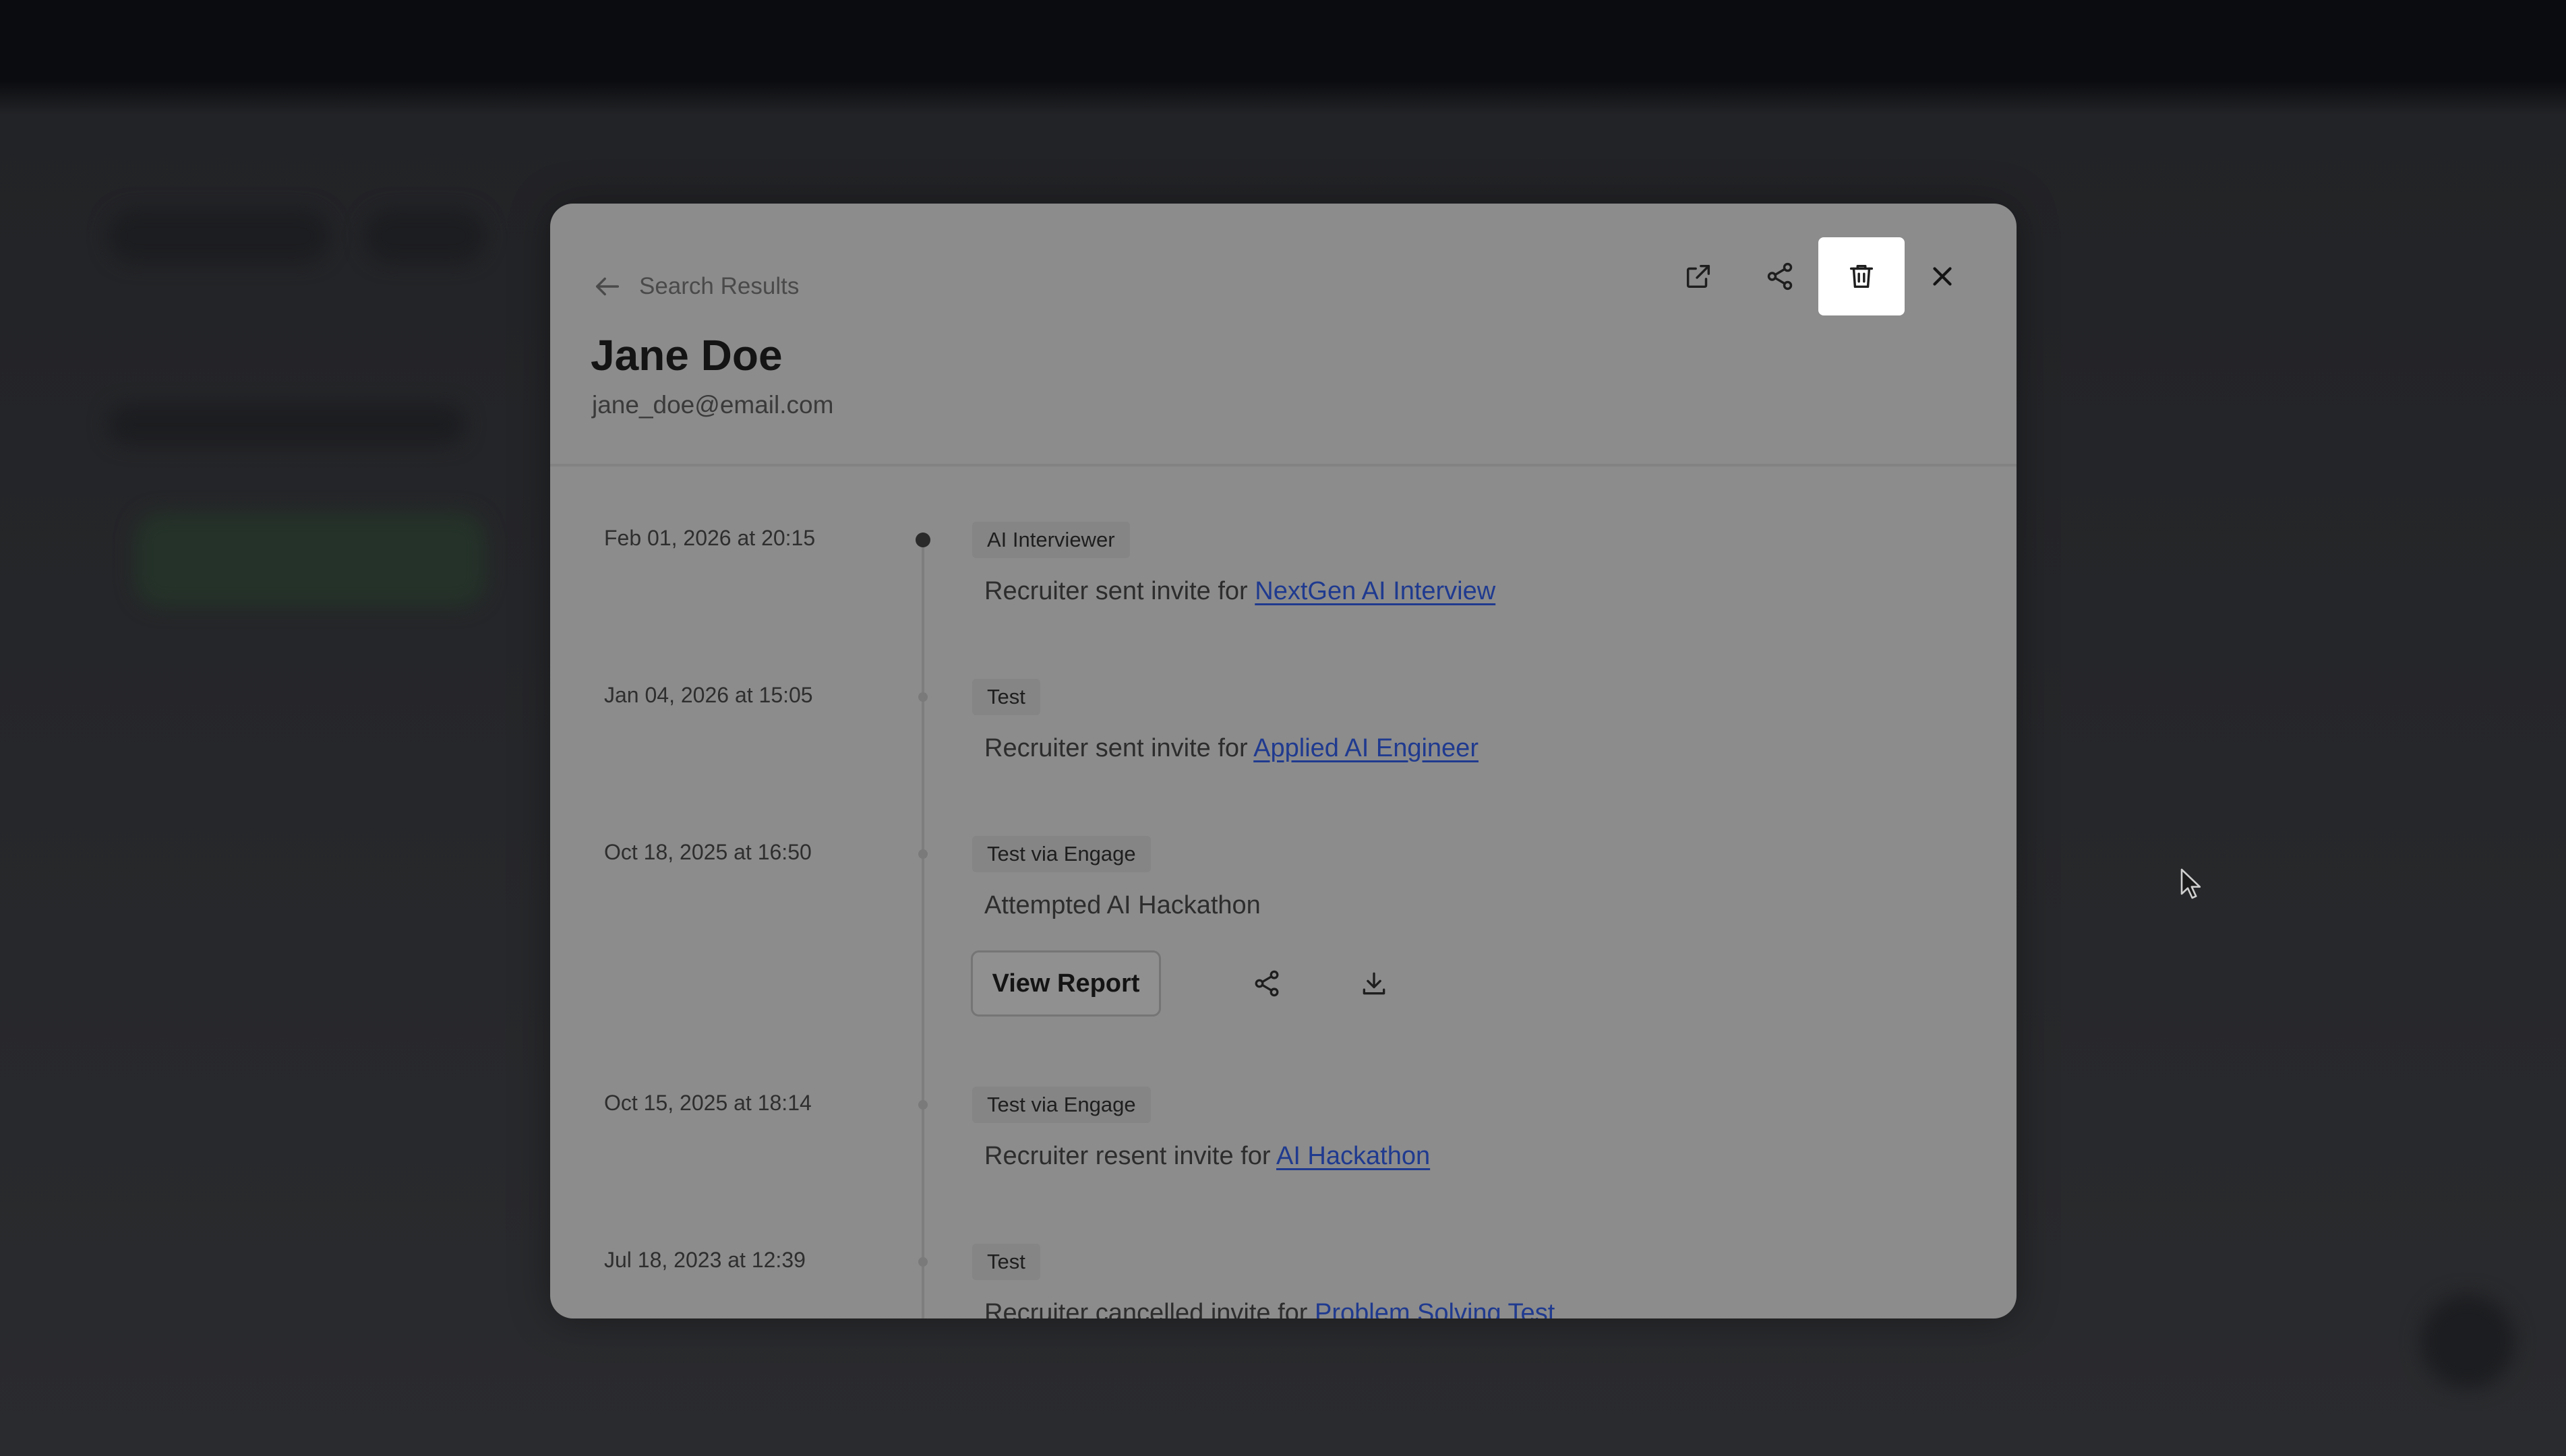 The height and width of the screenshot is (1456, 2566). What do you see at coordinates (219, 236) in the screenshot?
I see `background-blurred-title` at bounding box center [219, 236].